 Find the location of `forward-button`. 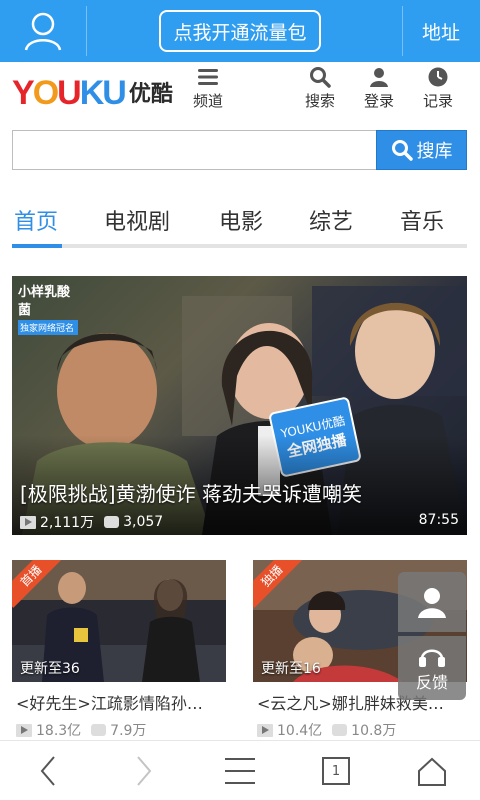

forward-button is located at coordinates (144, 771).